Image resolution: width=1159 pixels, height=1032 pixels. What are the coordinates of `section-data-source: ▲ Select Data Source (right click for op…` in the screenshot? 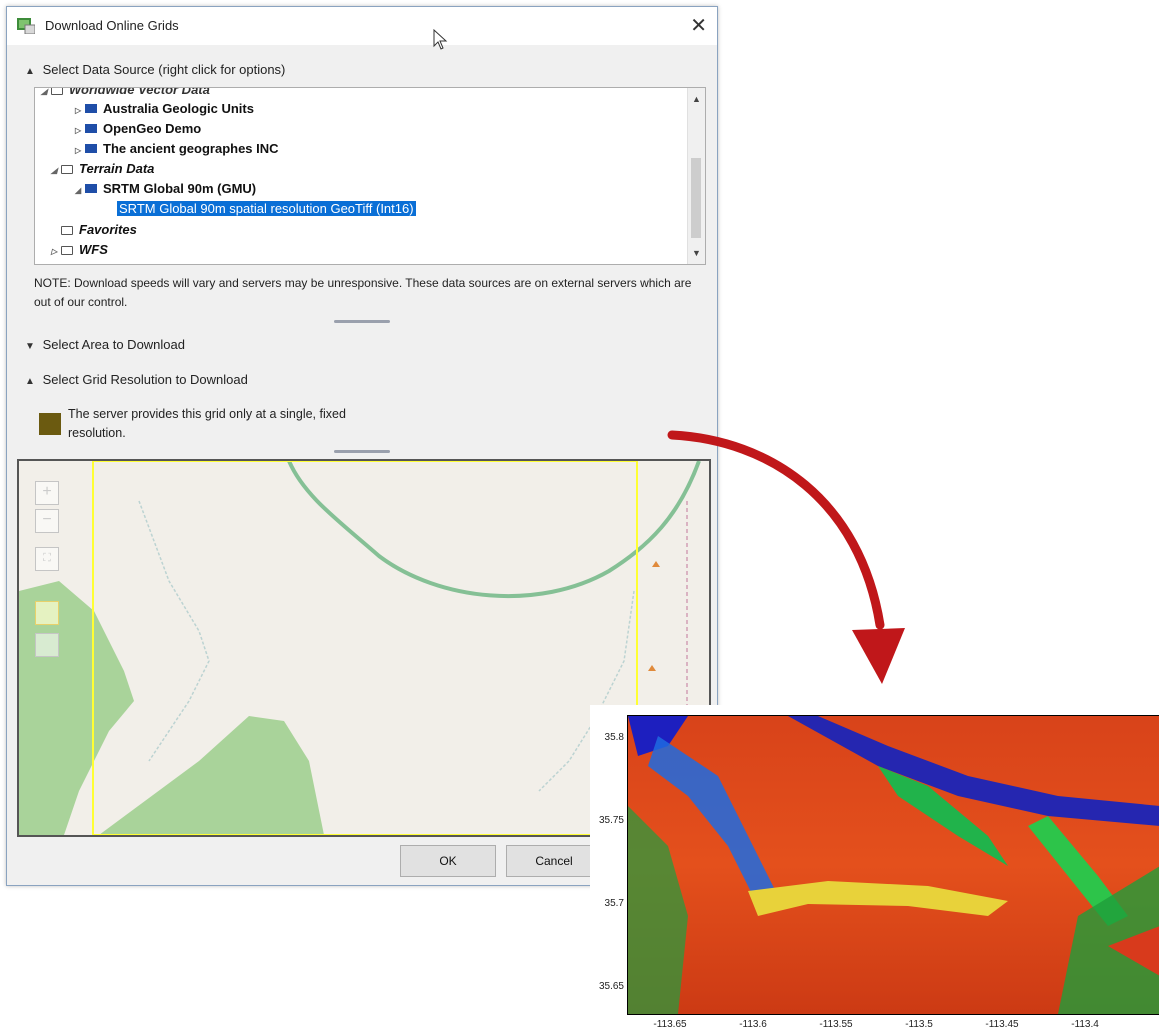 It's located at (155, 69).